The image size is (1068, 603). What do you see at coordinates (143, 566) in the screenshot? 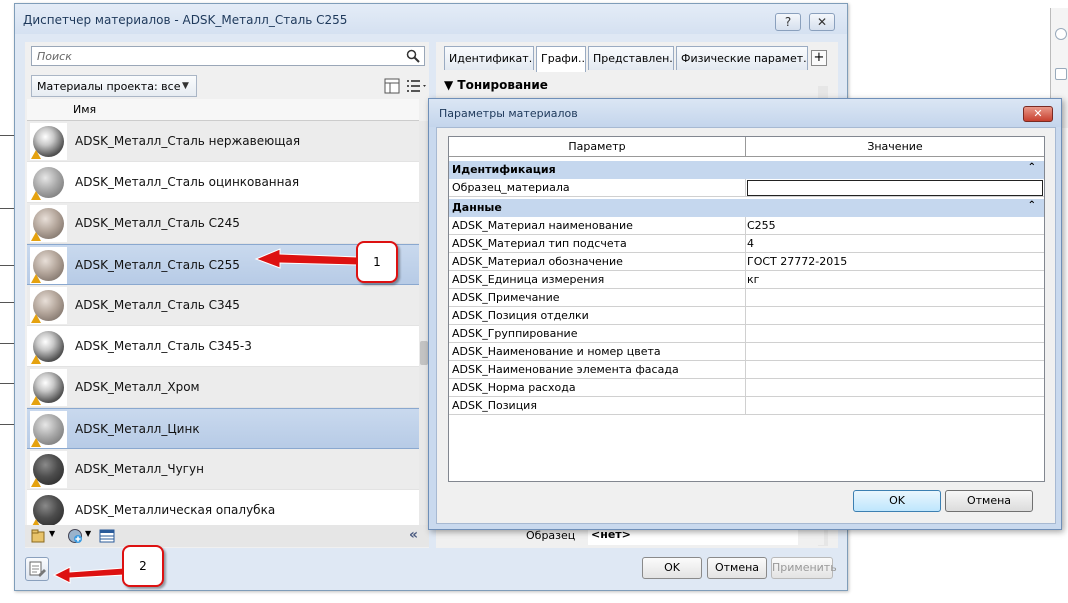
I see `callout-badge-2: 2` at bounding box center [143, 566].